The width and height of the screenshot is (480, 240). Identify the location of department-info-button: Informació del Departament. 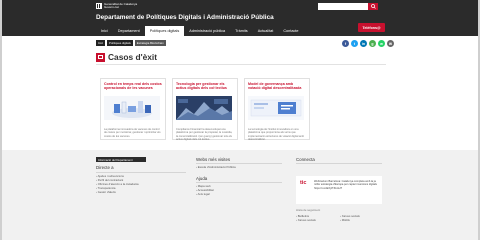
(121, 159).